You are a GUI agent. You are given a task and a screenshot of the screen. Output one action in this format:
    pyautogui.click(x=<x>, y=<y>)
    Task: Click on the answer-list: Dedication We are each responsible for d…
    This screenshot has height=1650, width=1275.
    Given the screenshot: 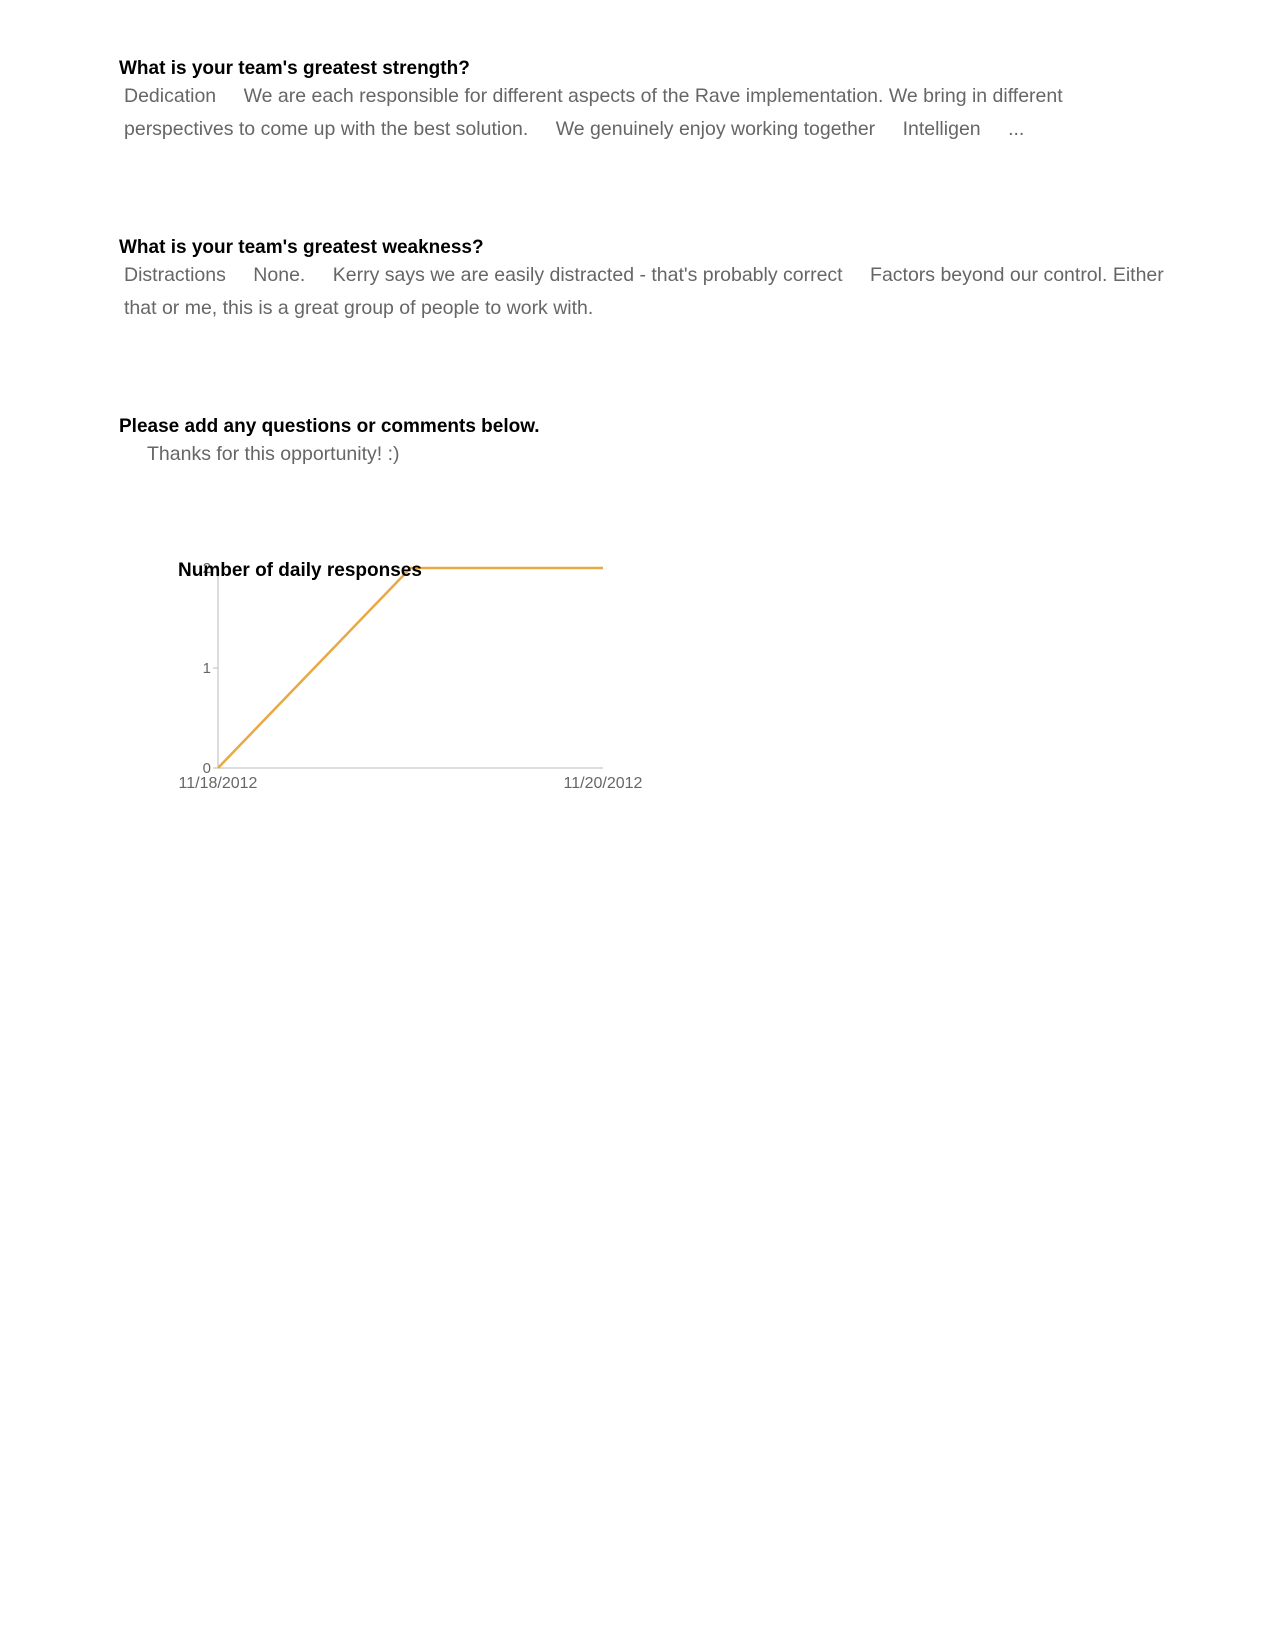 What is the action you would take?
    pyautogui.click(x=644, y=113)
    